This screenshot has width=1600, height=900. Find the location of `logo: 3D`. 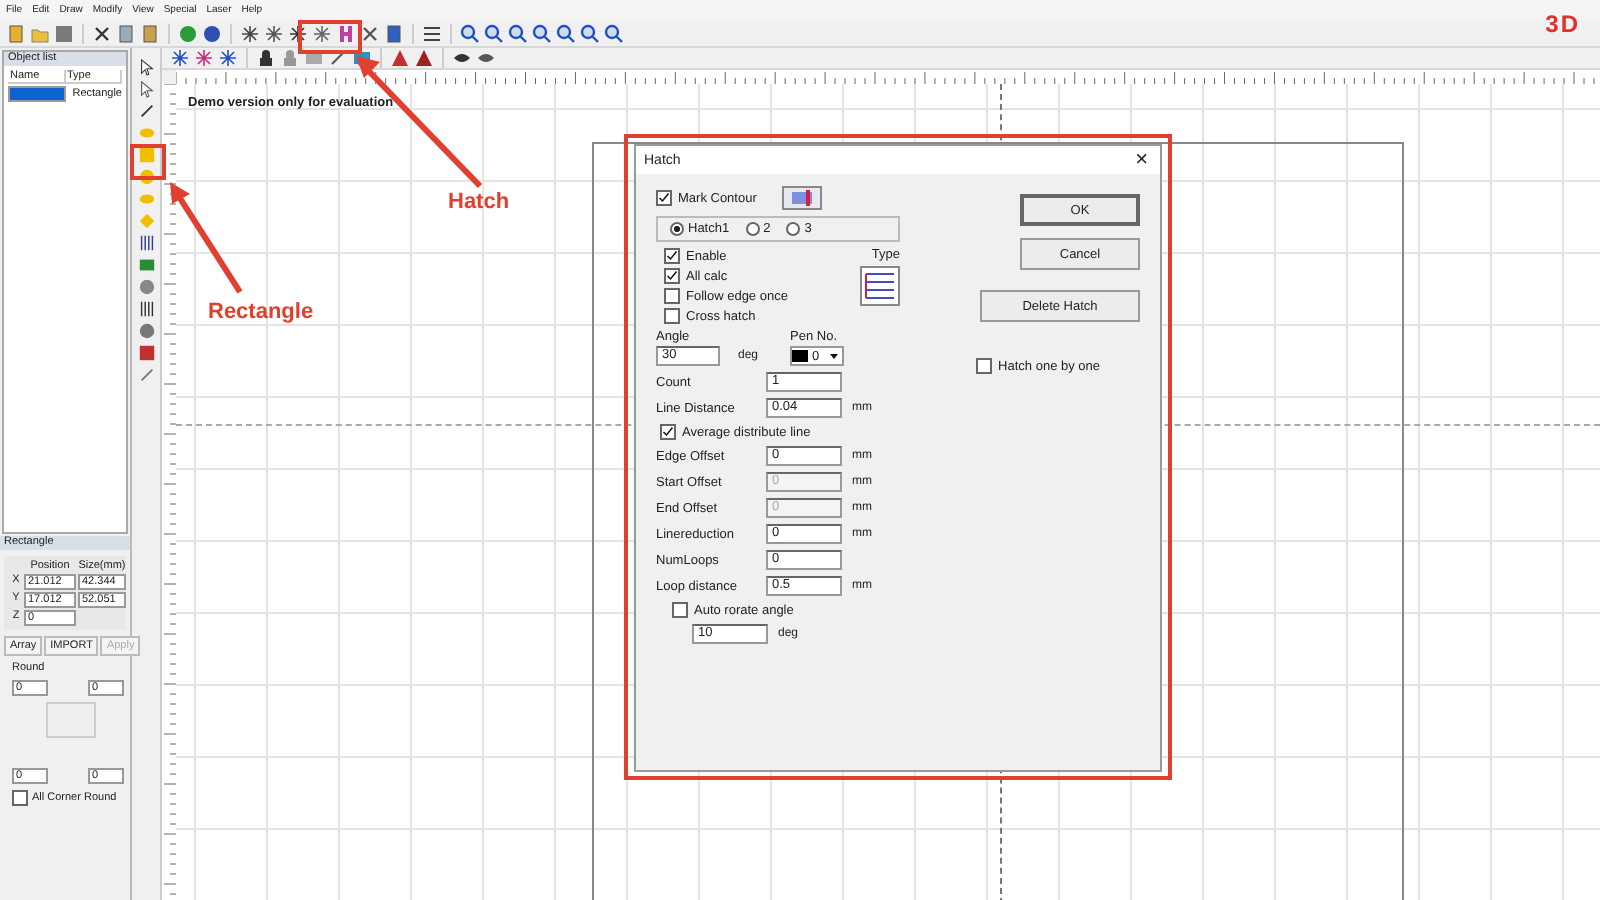

logo: 3D is located at coordinates (1562, 24).